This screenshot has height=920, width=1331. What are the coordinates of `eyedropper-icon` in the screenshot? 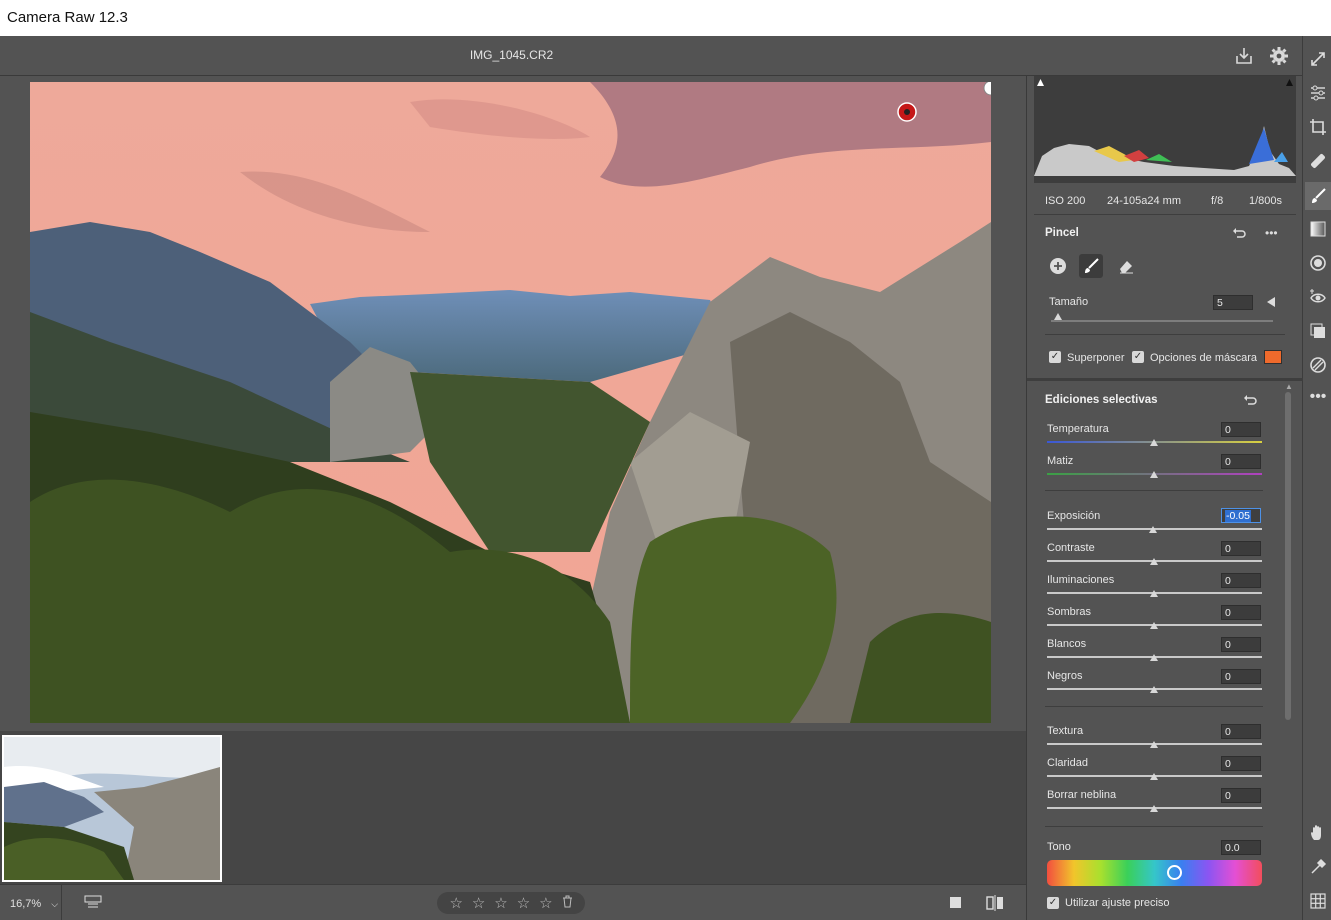 It's located at (1318, 867).